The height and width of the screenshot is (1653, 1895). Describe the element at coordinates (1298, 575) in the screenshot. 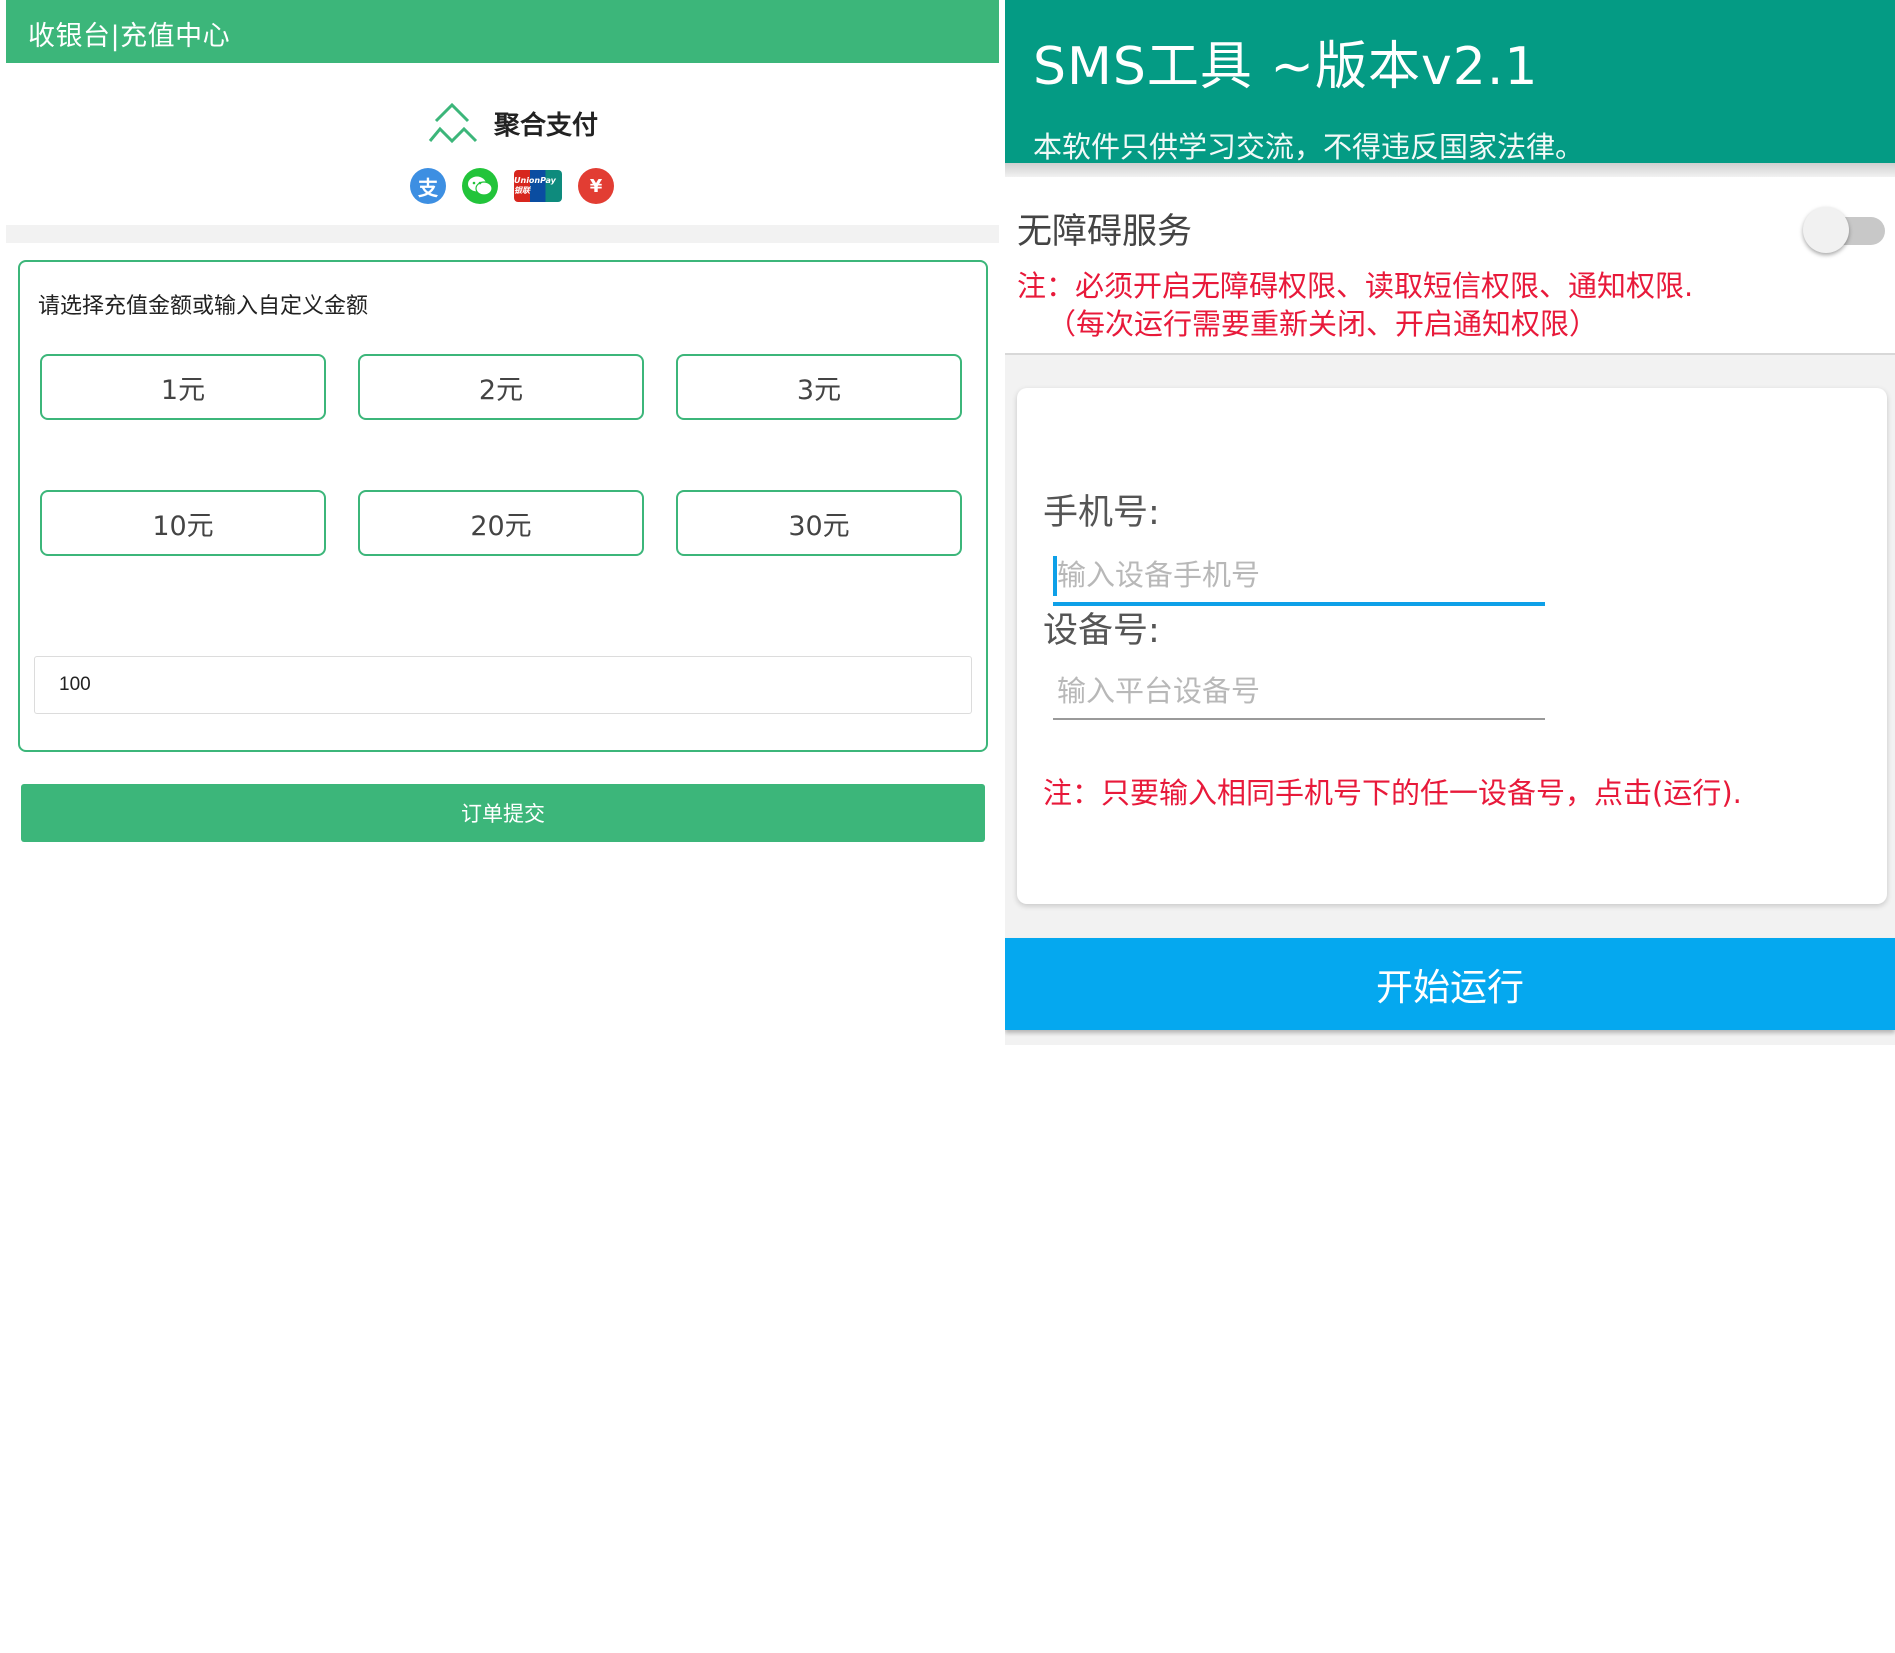

I see `phone-input` at that location.